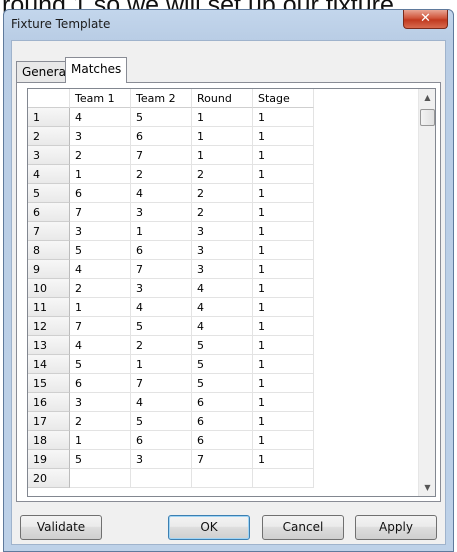 The height and width of the screenshot is (552, 457). Describe the element at coordinates (223, 478) in the screenshot. I see `table-row: 20` at that location.